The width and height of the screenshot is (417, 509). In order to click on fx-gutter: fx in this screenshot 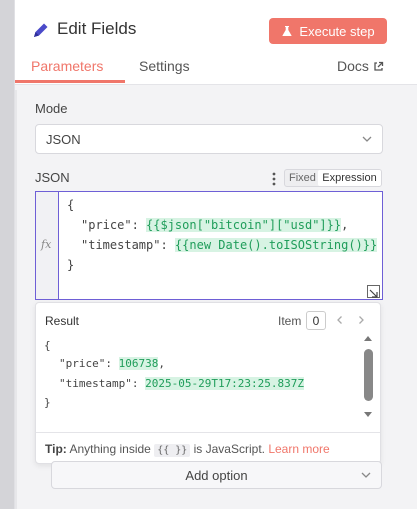, I will do `click(47, 245)`.